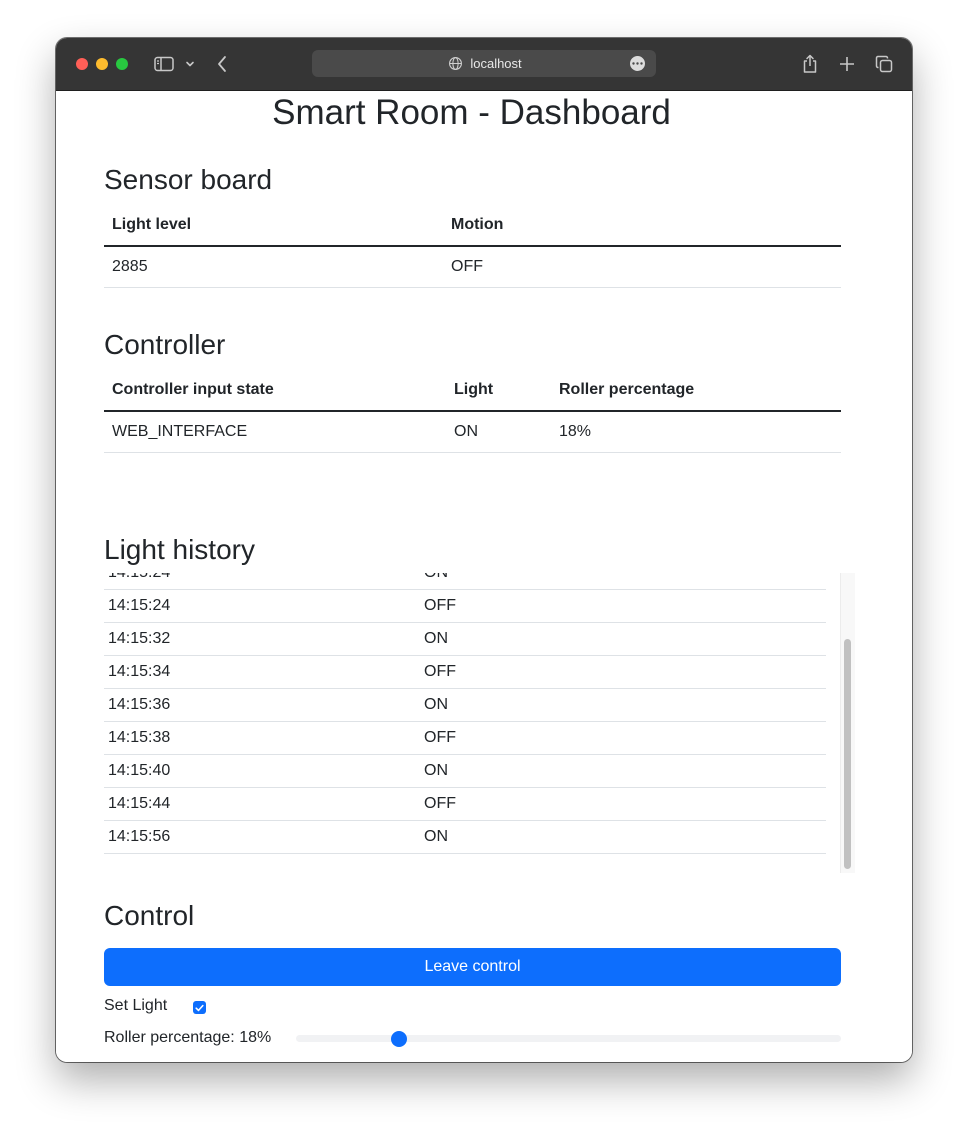 The width and height of the screenshot is (969, 1137). What do you see at coordinates (498, 391) in the screenshot?
I see `column-header-light: Light` at bounding box center [498, 391].